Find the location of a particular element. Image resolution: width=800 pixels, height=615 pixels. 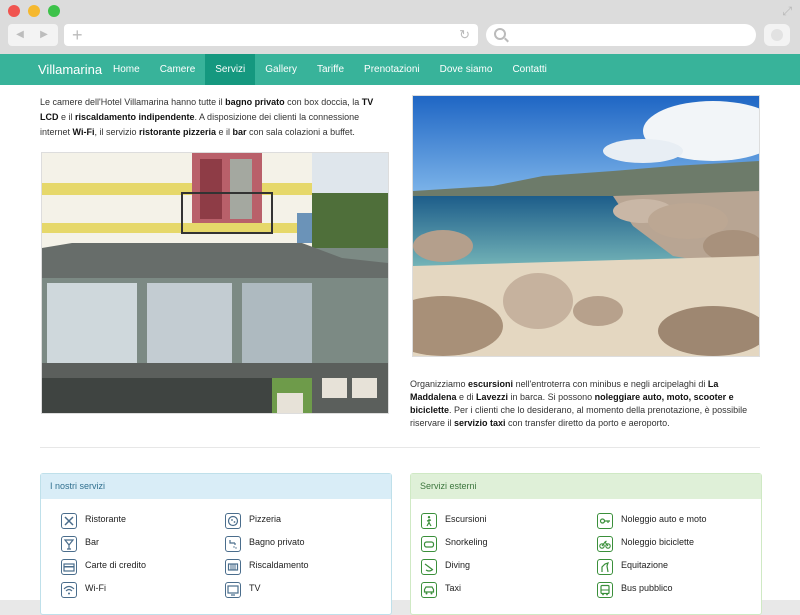

menu-item-gallery: Gallery is located at coordinates (281, 69).